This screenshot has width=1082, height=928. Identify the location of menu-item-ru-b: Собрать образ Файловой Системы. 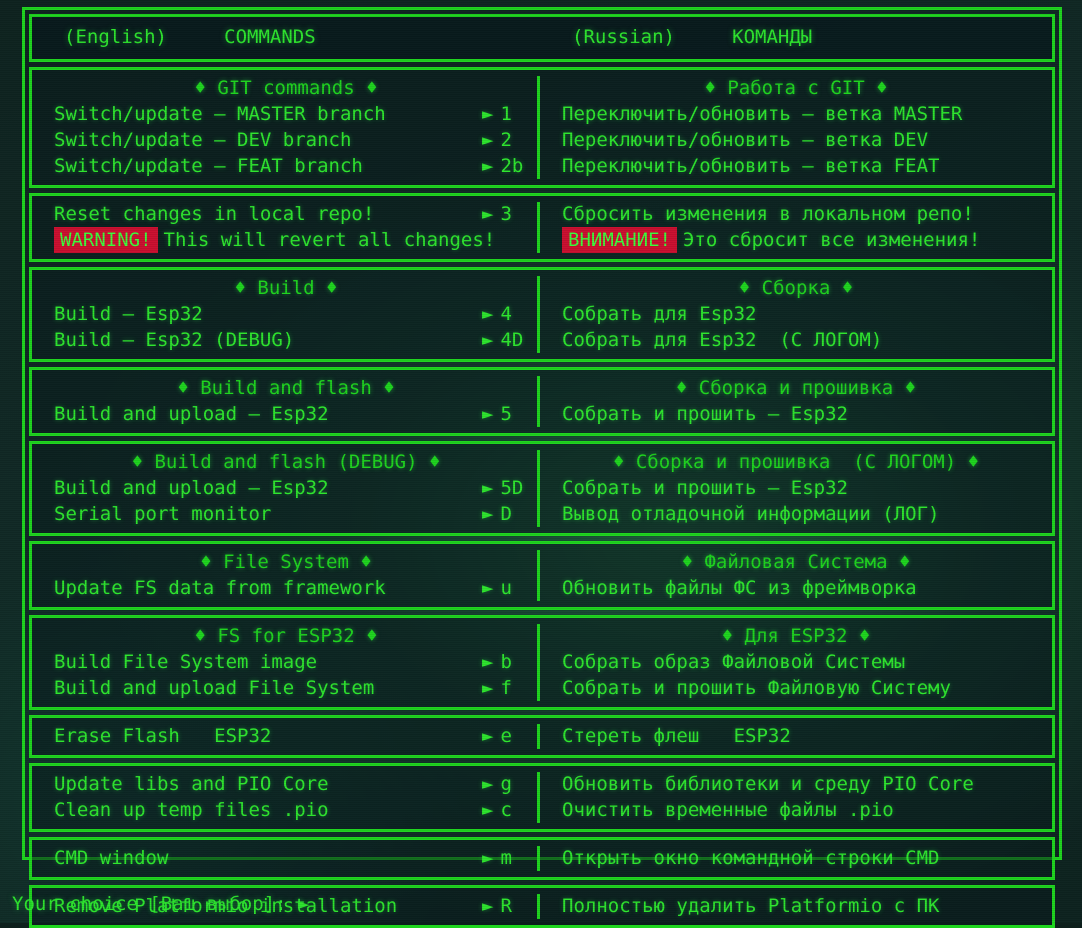
(796, 662).